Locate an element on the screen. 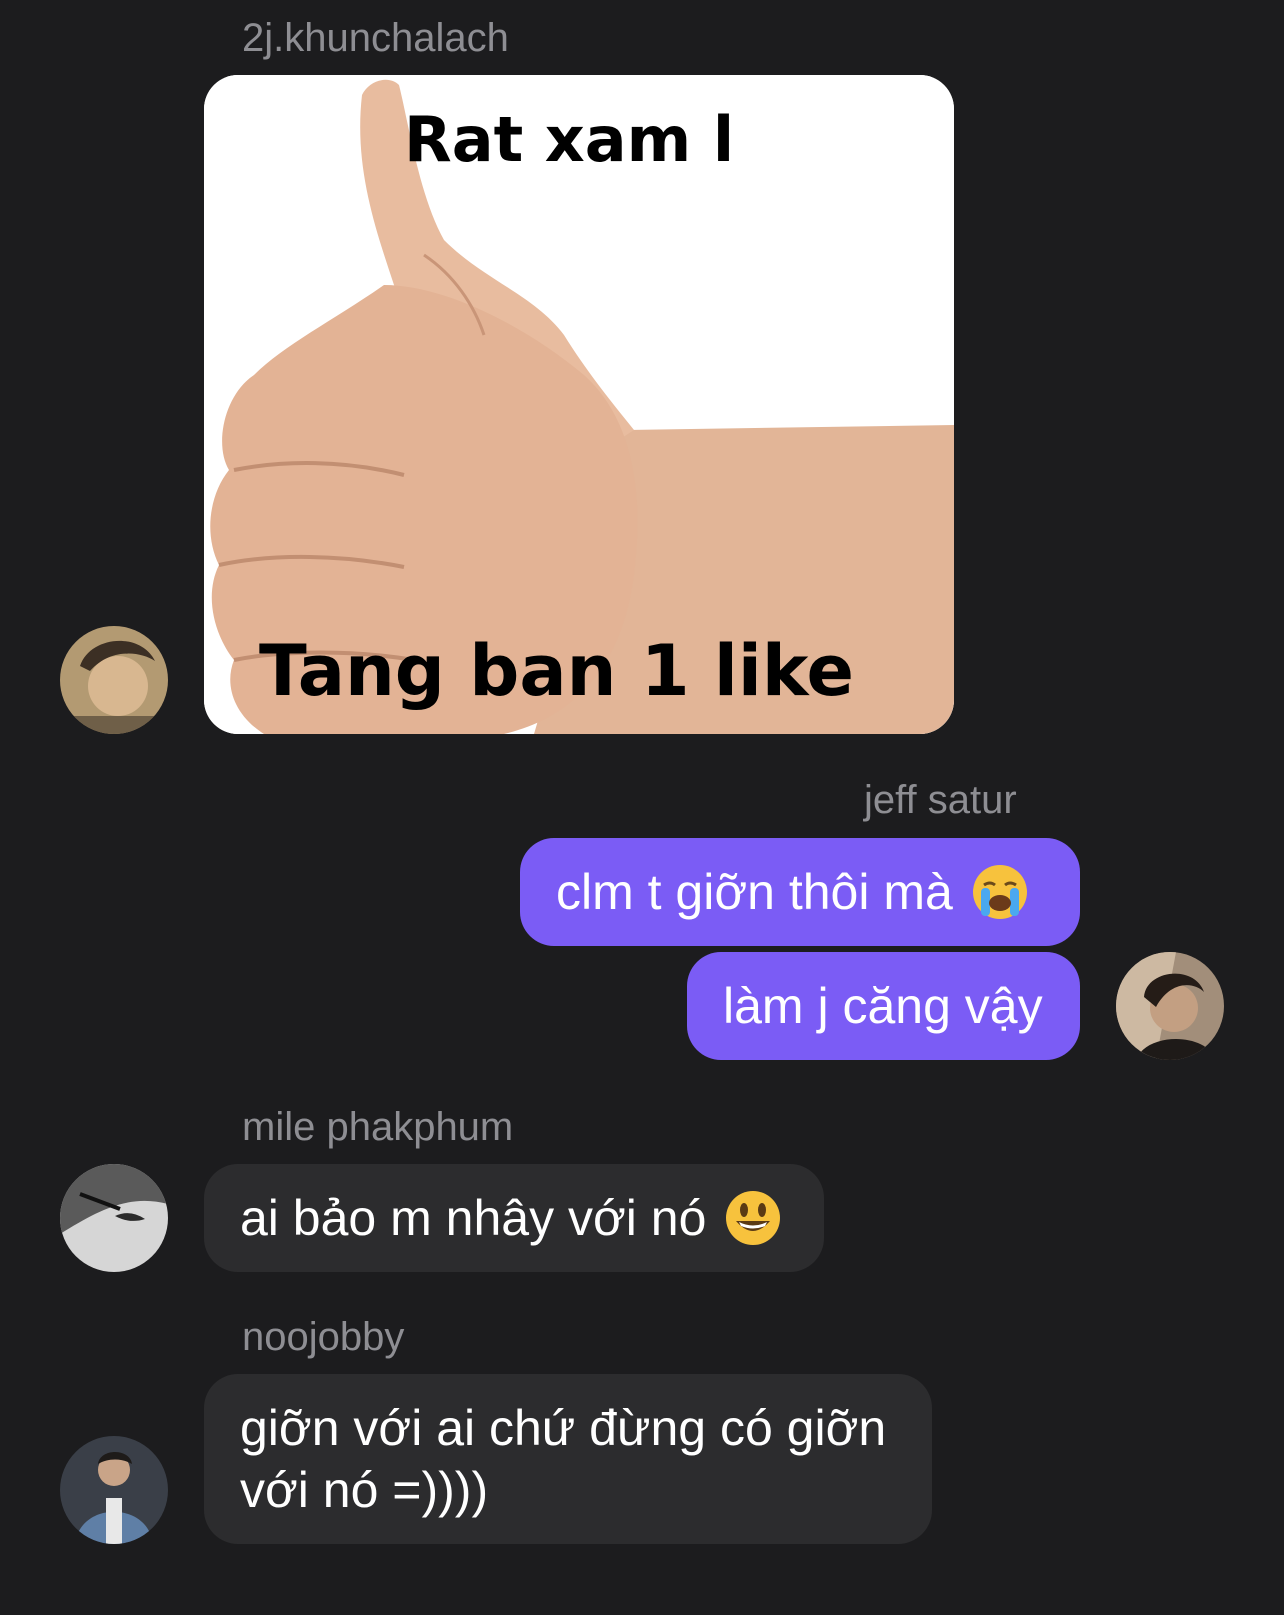 This screenshot has width=1284, height=1615. avatar-mile-phakphum is located at coordinates (114, 1218).